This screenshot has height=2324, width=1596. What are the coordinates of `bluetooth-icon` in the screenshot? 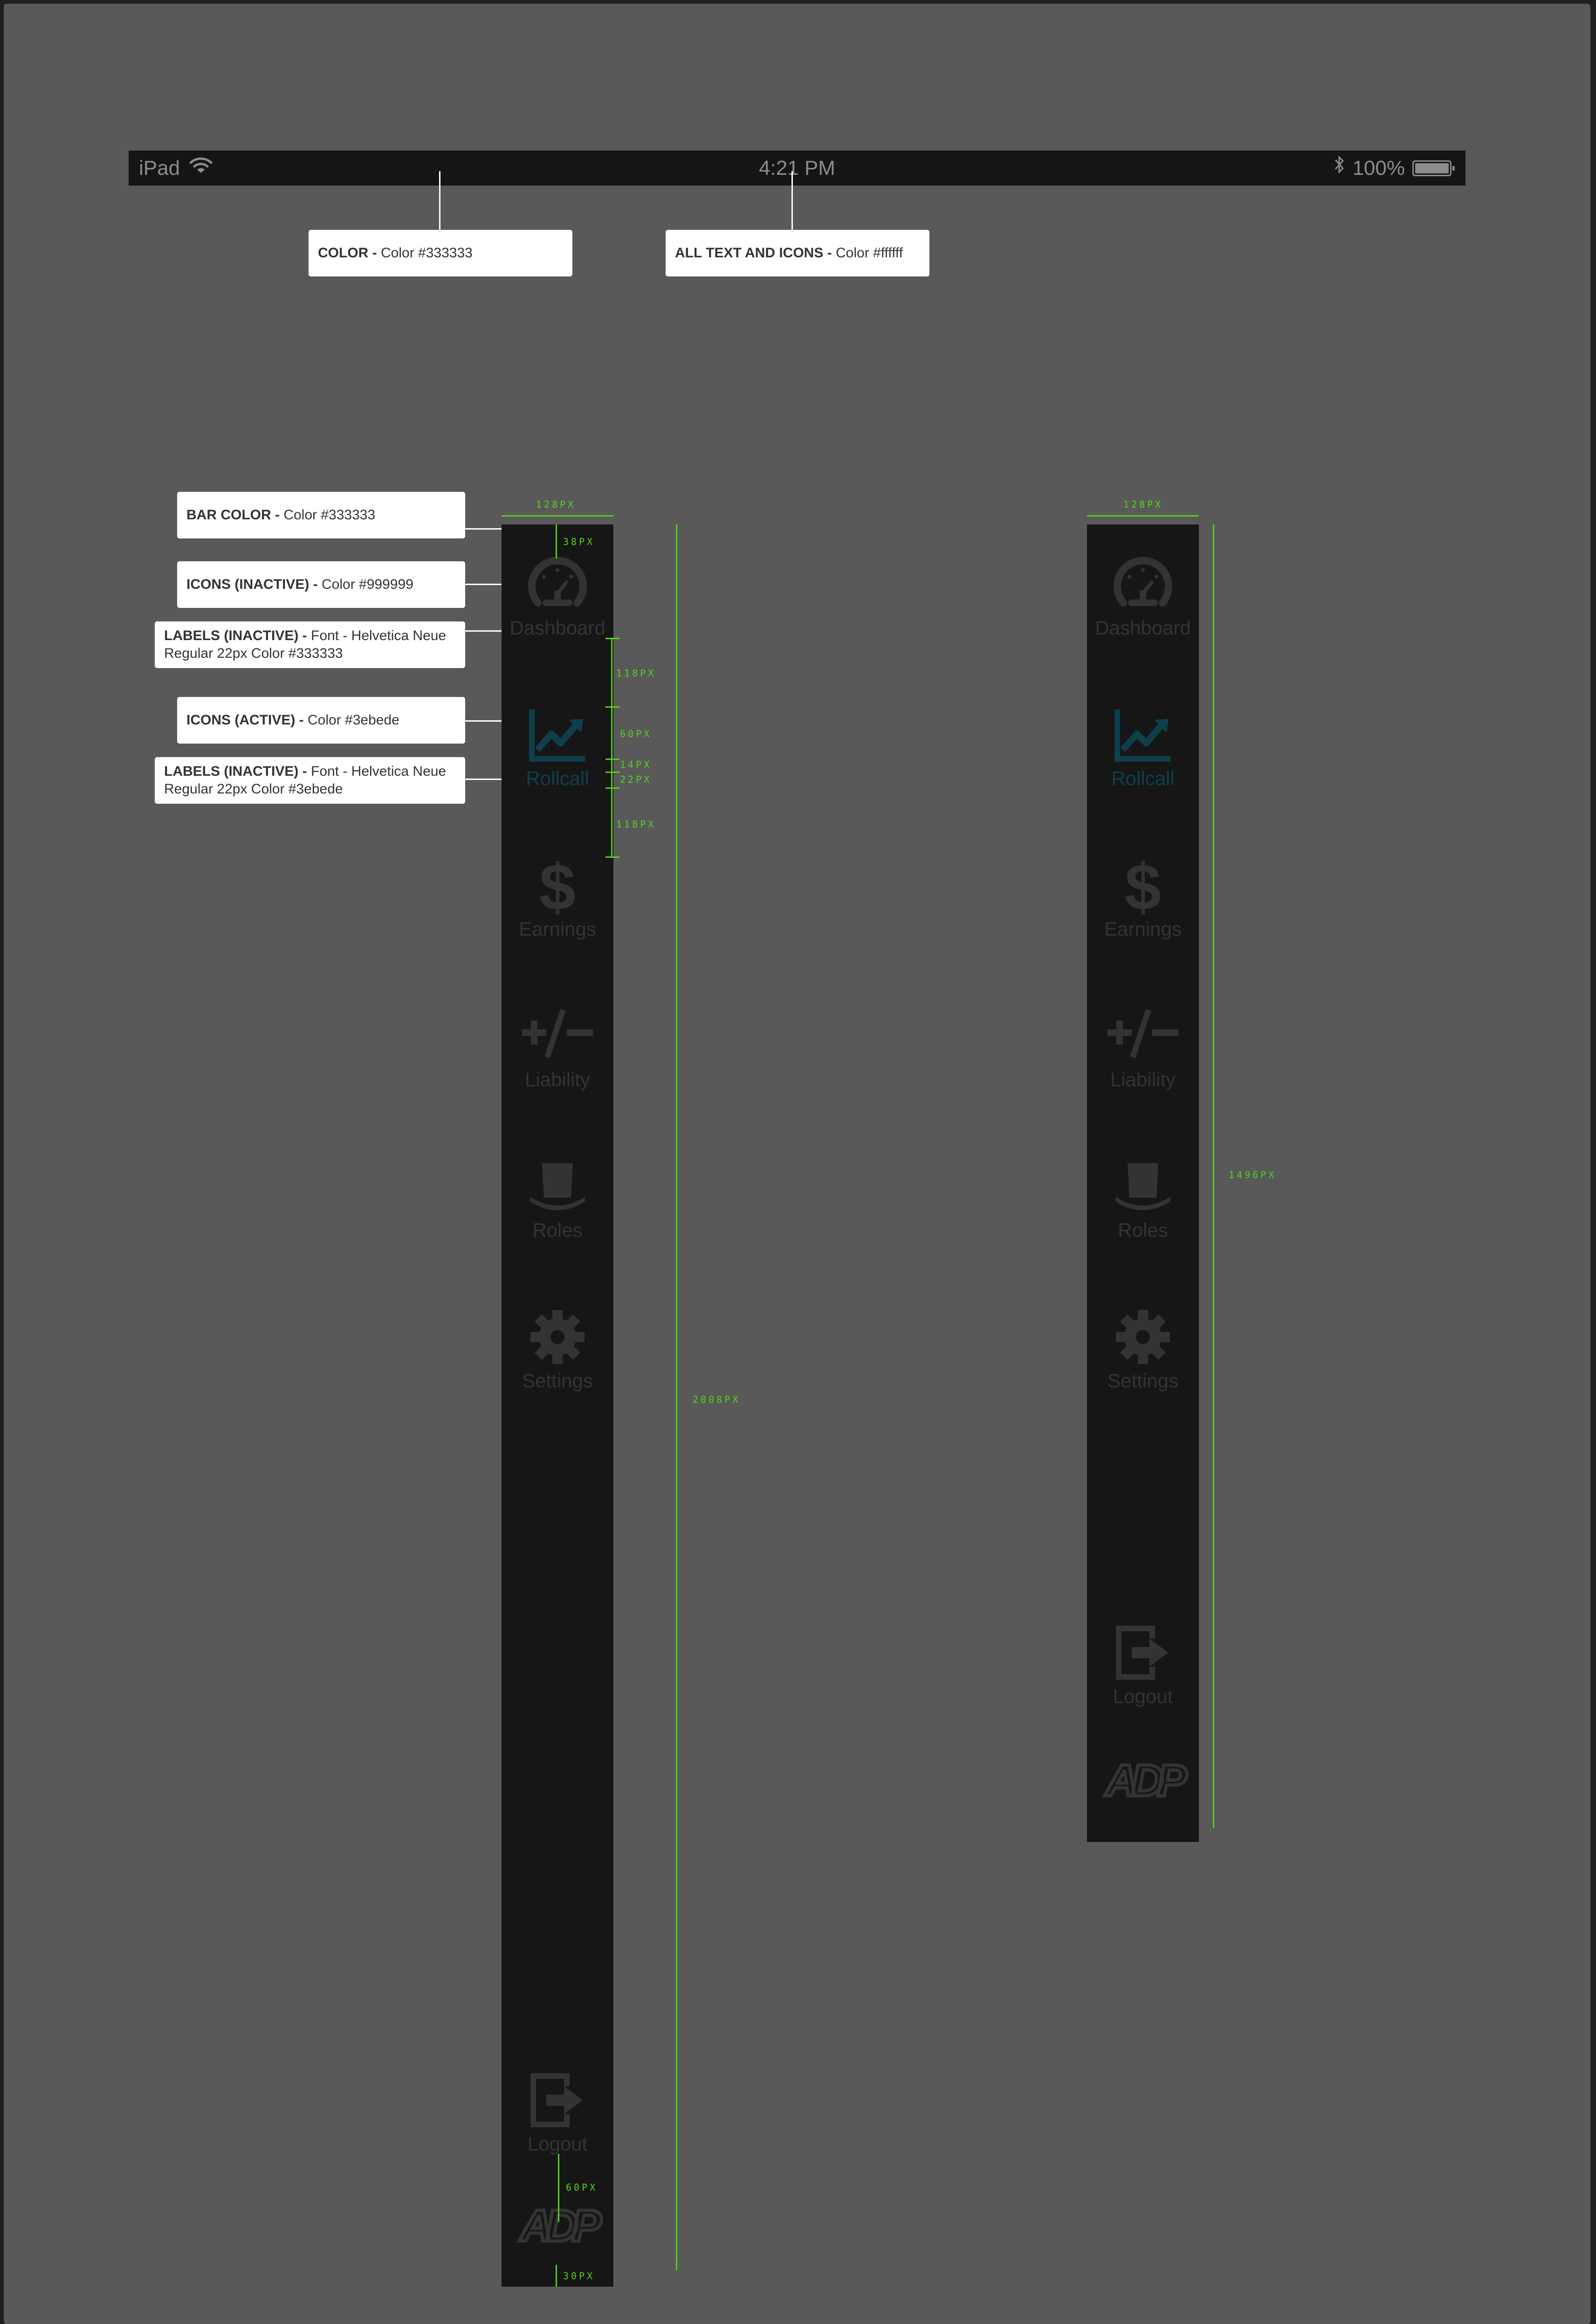 It's located at (1339, 169).